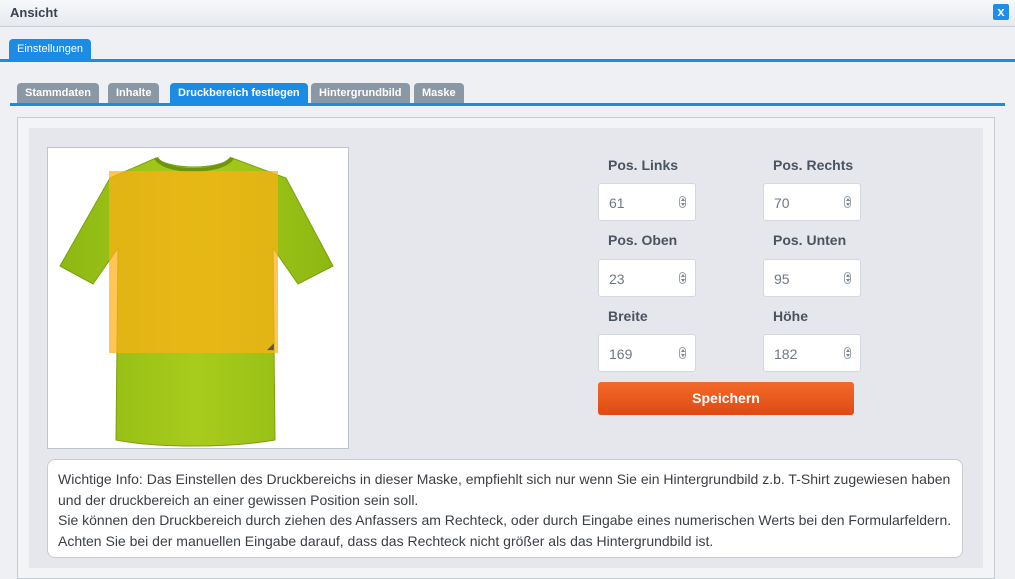 The image size is (1015, 579). Describe the element at coordinates (617, 279) in the screenshot. I see `pos-oben-value: 23` at that location.